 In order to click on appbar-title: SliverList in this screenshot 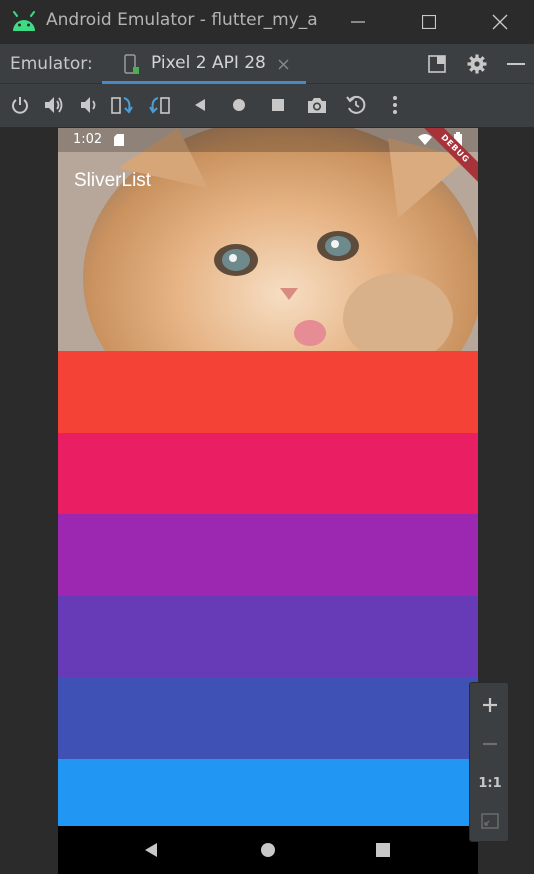, I will do `click(113, 180)`.